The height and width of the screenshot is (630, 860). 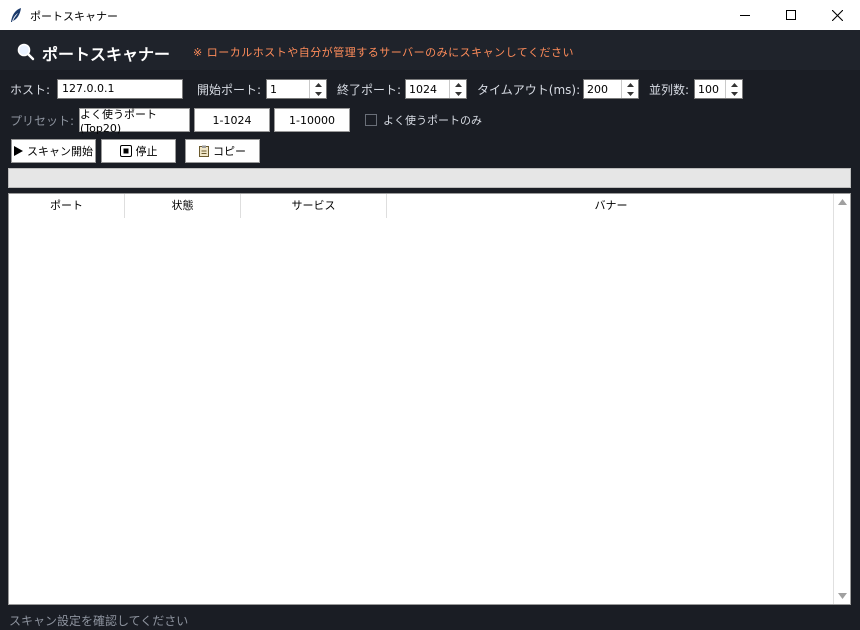 I want to click on copy-button: コピー, so click(x=222, y=151).